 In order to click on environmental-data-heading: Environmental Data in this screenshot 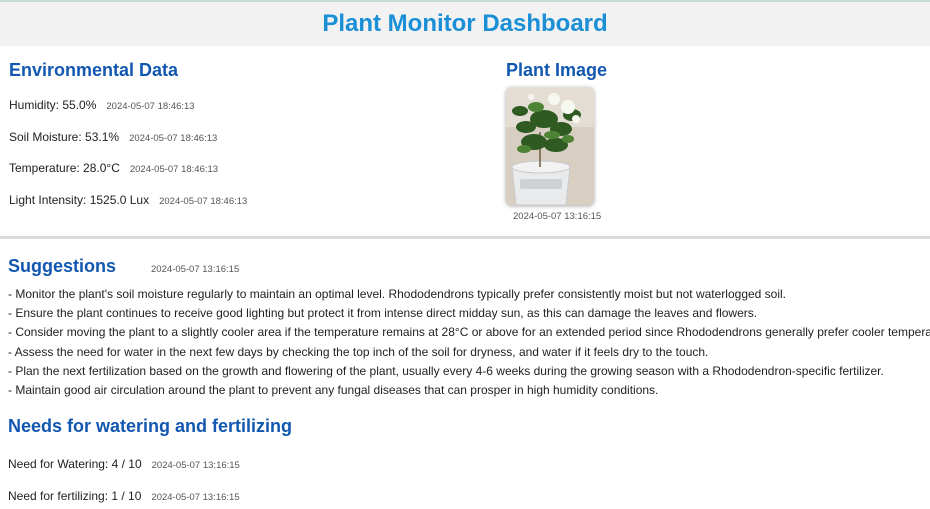, I will do `click(94, 70)`.